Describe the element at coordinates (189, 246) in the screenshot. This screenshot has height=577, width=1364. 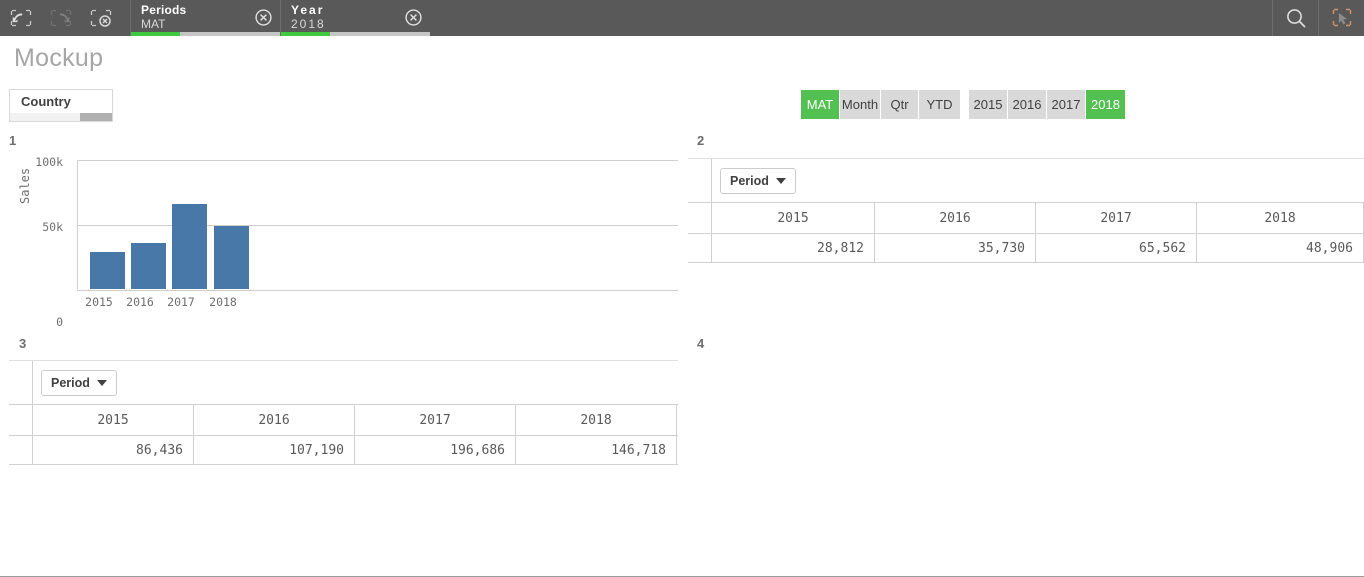
I see `bar-2017` at that location.